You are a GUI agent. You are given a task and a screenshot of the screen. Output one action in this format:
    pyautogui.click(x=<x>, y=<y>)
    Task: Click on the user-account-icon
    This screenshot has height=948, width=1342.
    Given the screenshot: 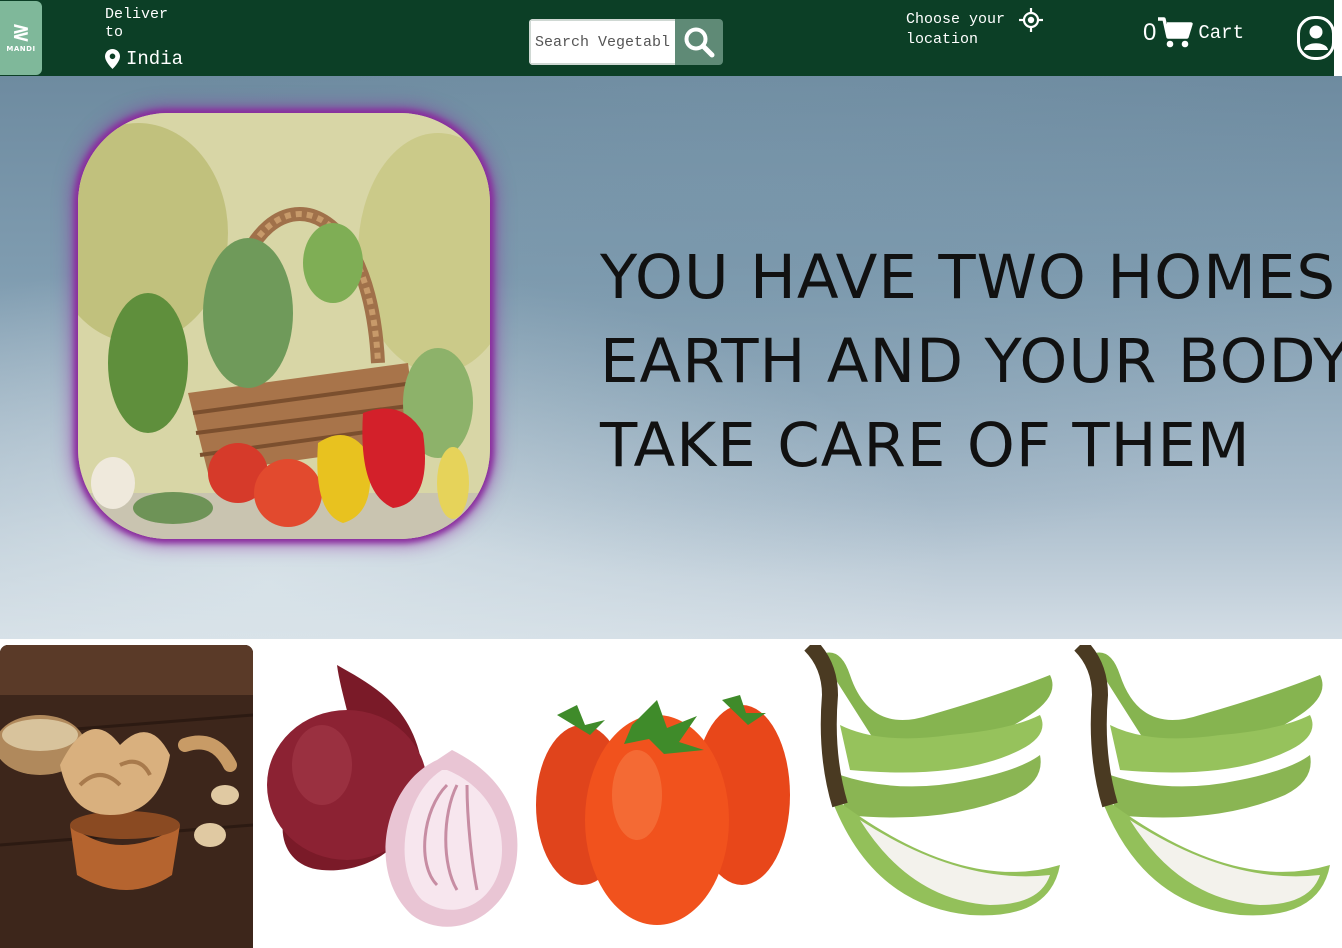 What is the action you would take?
    pyautogui.click(x=1316, y=38)
    